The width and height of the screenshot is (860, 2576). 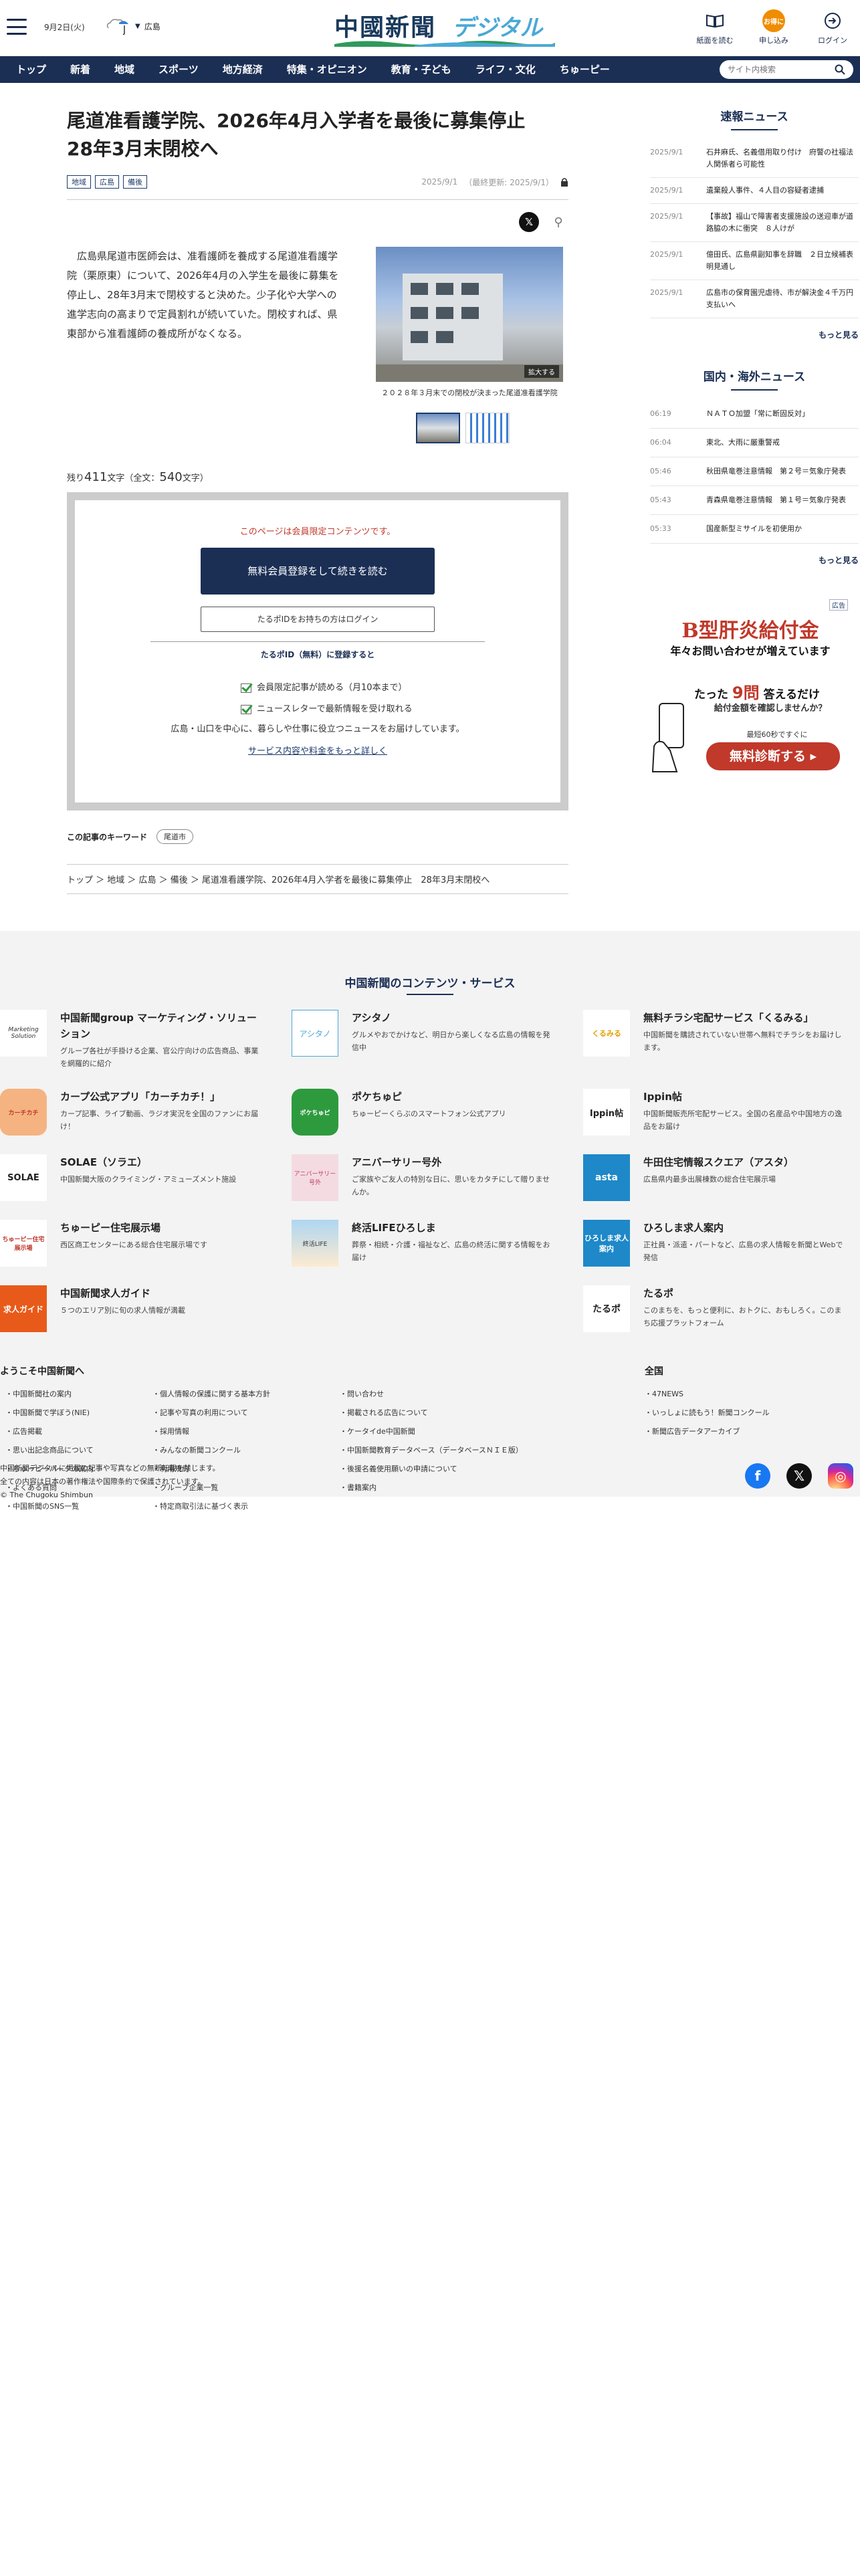 What do you see at coordinates (23, 1112) in the screenshot?
I see `service-logo: カーチカチ` at bounding box center [23, 1112].